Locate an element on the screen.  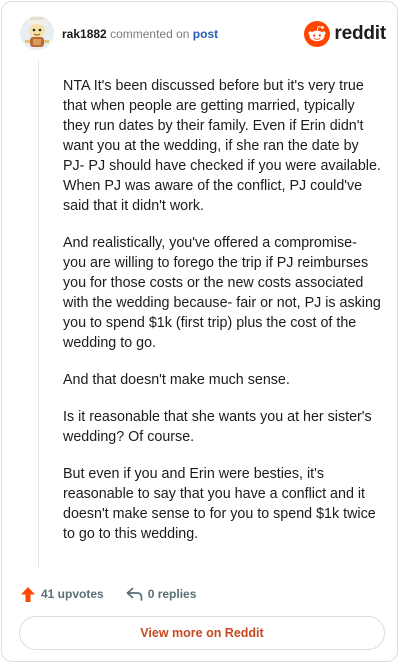
comment-actions: 41 upvotes 0 replies is located at coordinates (119, 594).